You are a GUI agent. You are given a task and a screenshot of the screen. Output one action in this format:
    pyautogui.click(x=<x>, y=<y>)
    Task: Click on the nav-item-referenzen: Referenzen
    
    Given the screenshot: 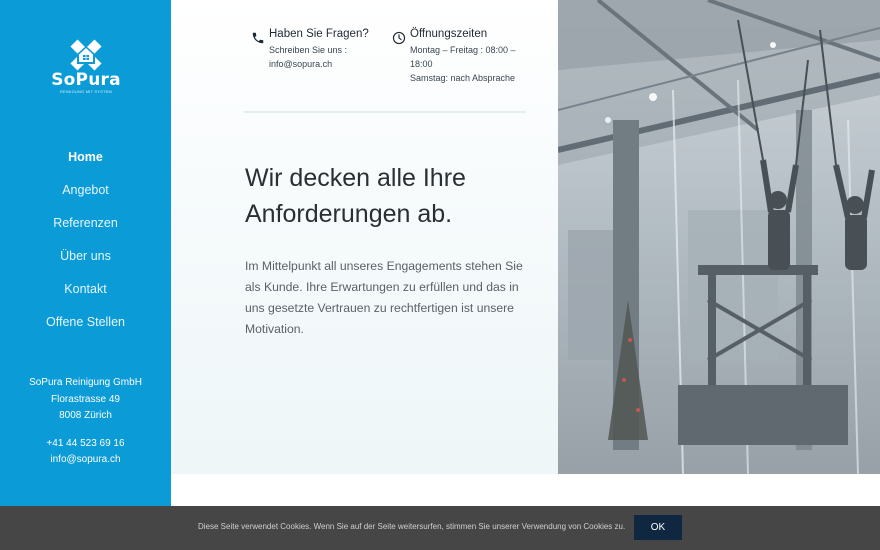 What is the action you would take?
    pyautogui.click(x=85, y=231)
    